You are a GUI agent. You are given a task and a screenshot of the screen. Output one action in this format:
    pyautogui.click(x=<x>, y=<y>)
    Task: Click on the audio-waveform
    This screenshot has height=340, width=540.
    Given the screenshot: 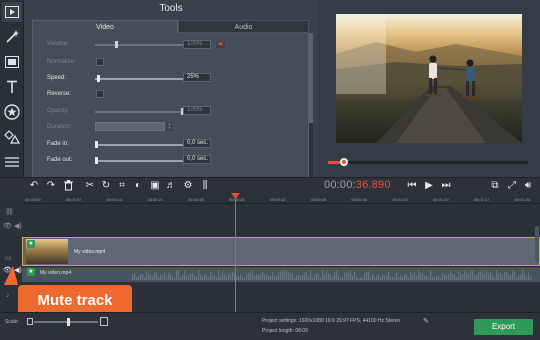 What is the action you would take?
    pyautogui.click(x=332, y=275)
    